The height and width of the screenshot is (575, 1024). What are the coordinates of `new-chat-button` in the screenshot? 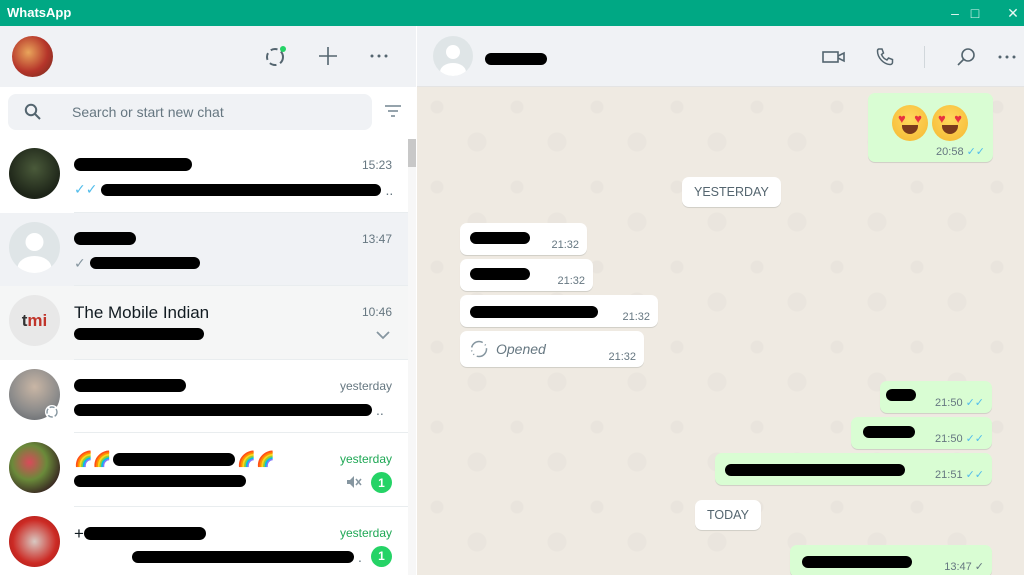 It's located at (328, 56).